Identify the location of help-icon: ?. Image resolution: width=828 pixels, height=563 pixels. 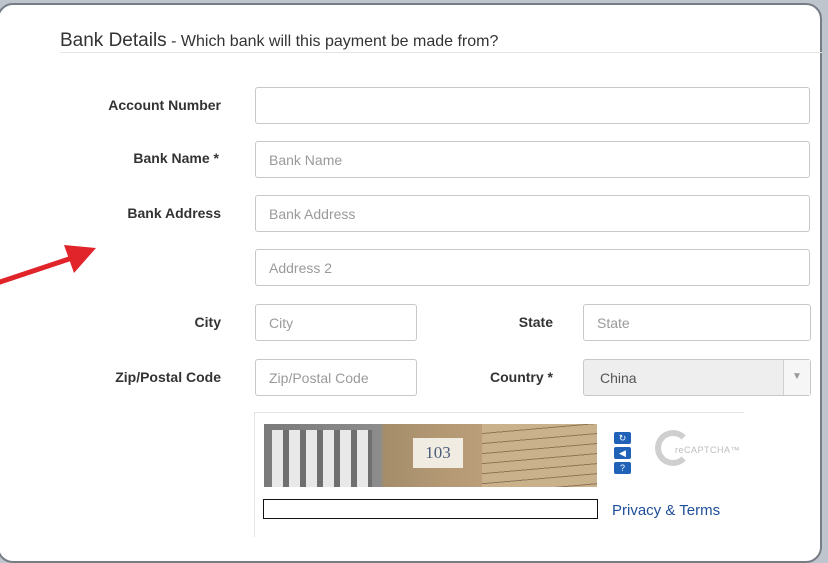
(622, 468).